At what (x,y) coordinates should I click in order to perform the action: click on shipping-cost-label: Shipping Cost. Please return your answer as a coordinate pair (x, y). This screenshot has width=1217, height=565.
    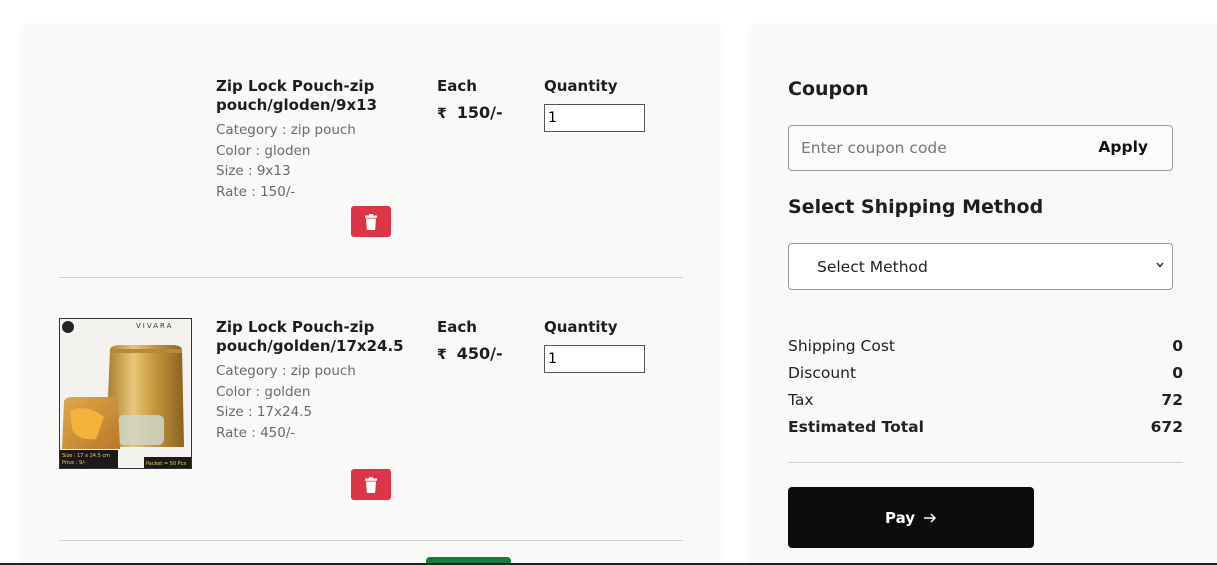
    Looking at the image, I should click on (842, 346).